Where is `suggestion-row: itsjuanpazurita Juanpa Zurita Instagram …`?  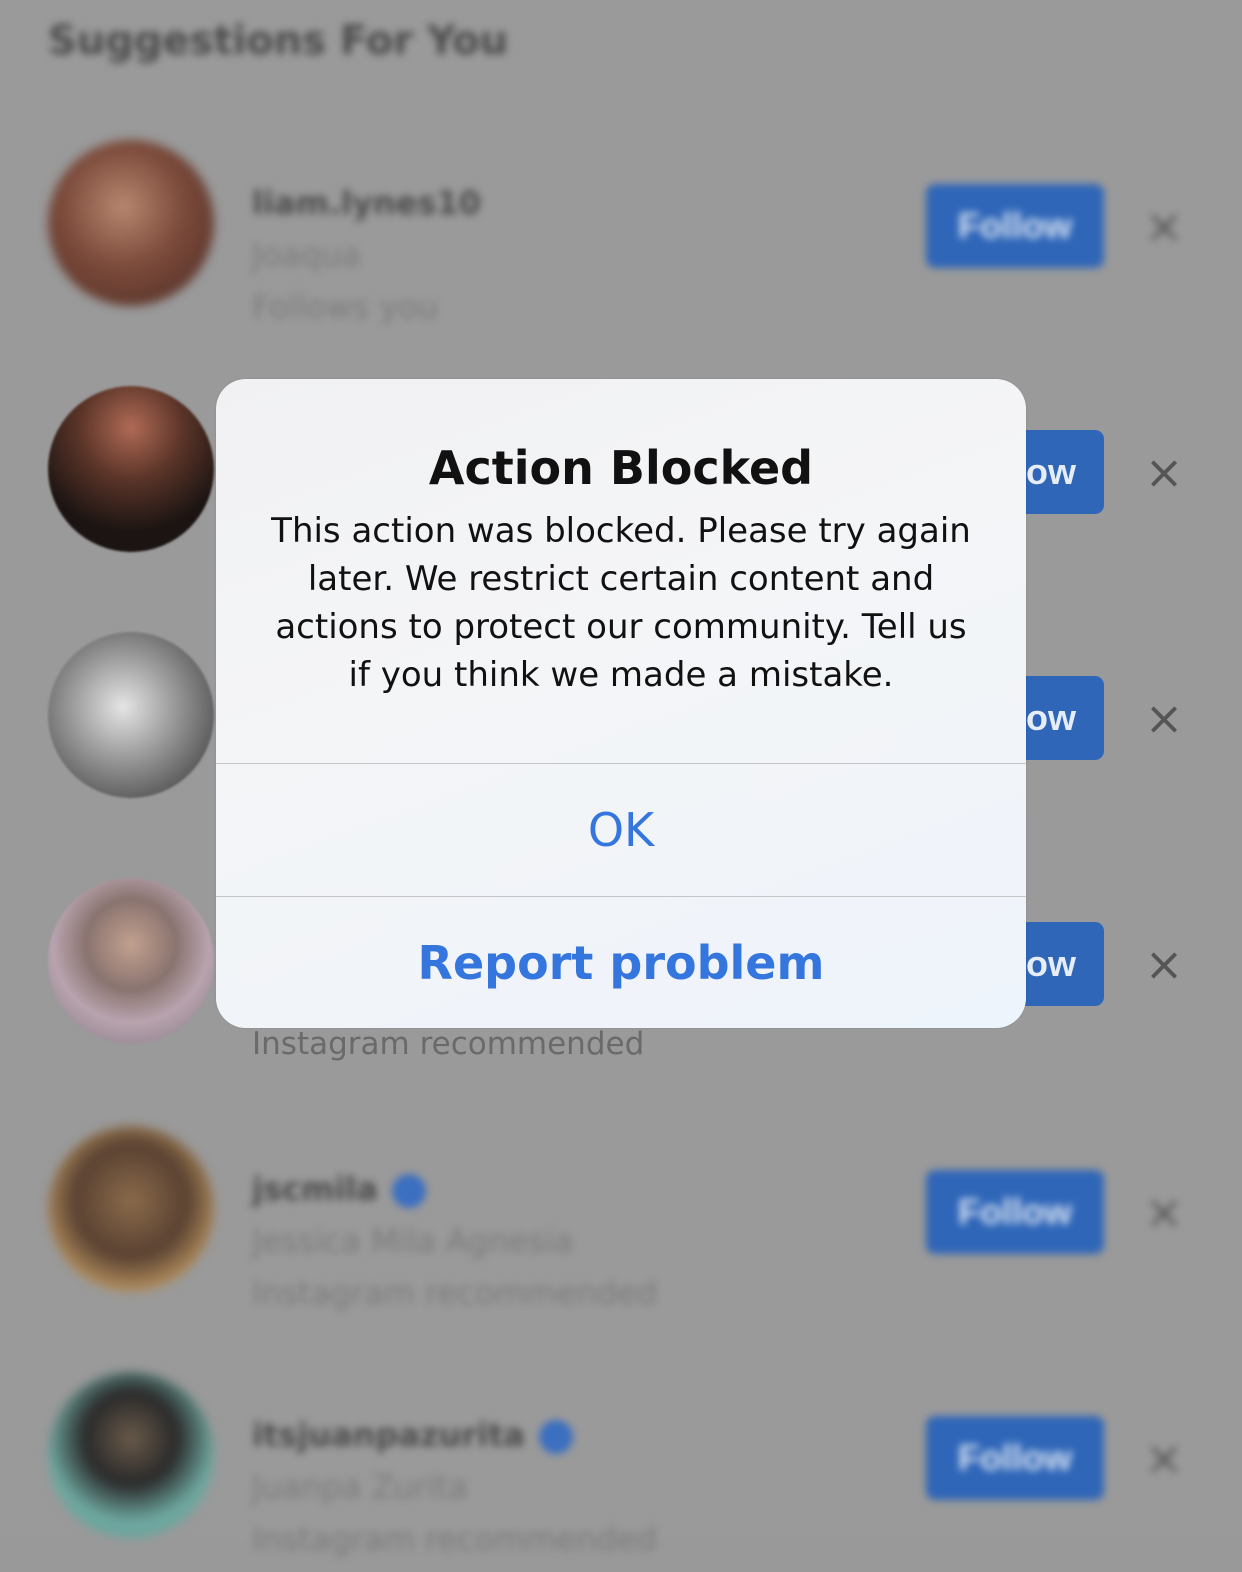
suggestion-row: itsjuanpazurita Juanpa Zurita Instagram … is located at coordinates (621, 1472).